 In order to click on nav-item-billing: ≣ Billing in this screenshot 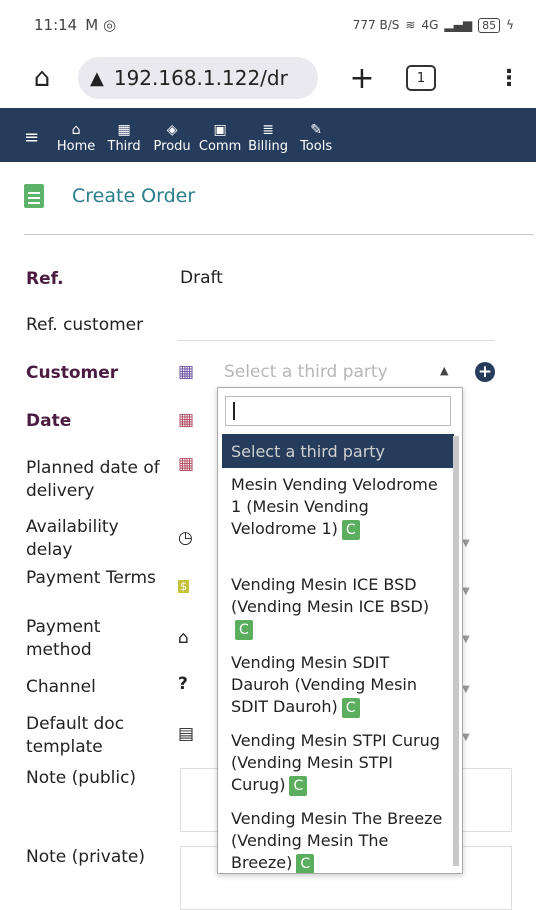, I will do `click(268, 138)`.